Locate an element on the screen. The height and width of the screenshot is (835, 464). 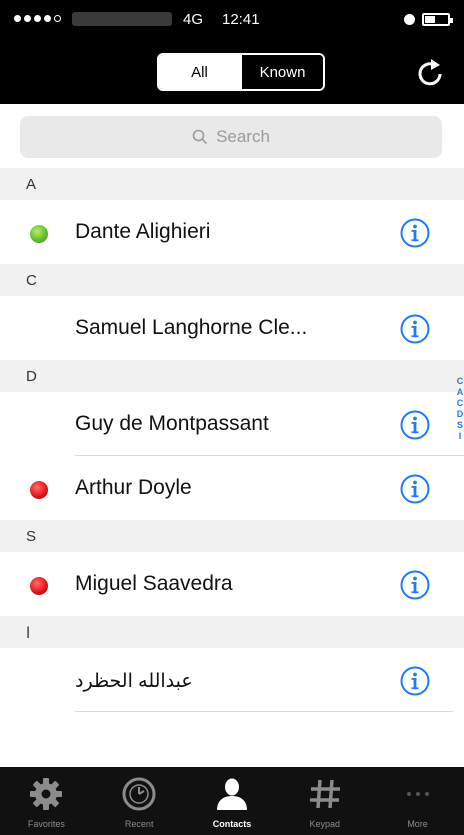
carrier-name-redacted is located at coordinates (122, 19).